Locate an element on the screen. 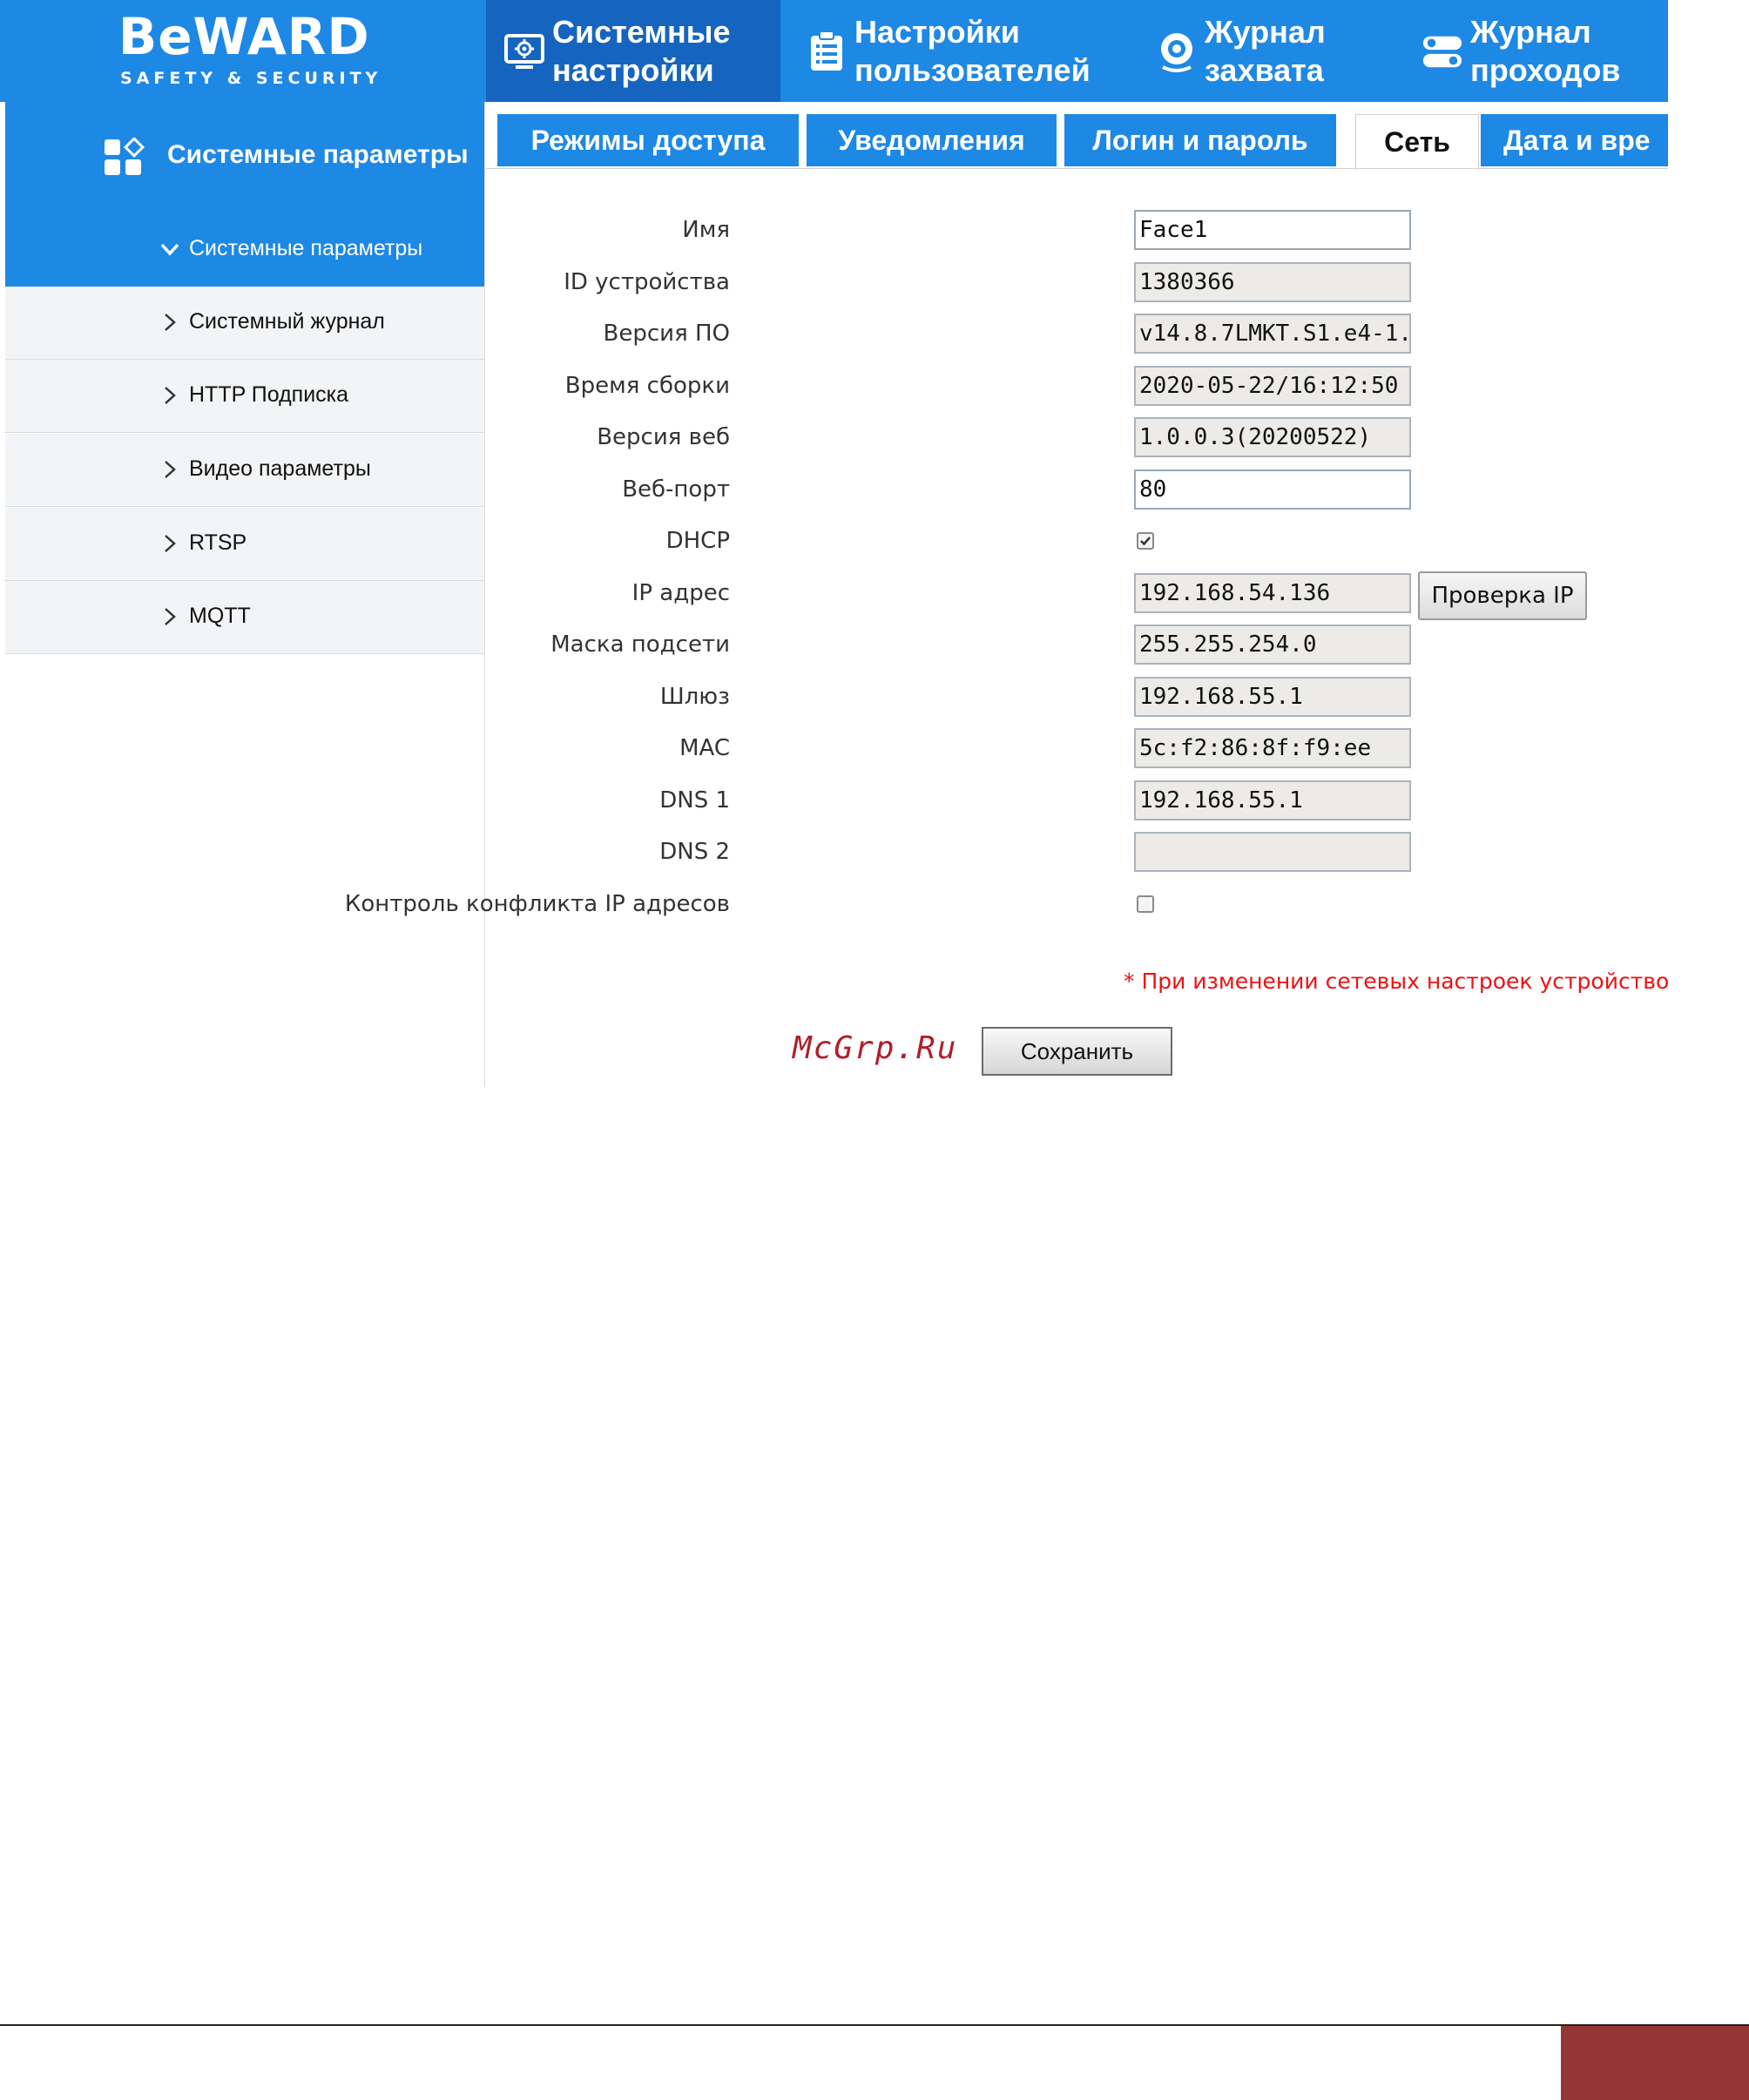  checkmark-icon is located at coordinates (1145, 541).